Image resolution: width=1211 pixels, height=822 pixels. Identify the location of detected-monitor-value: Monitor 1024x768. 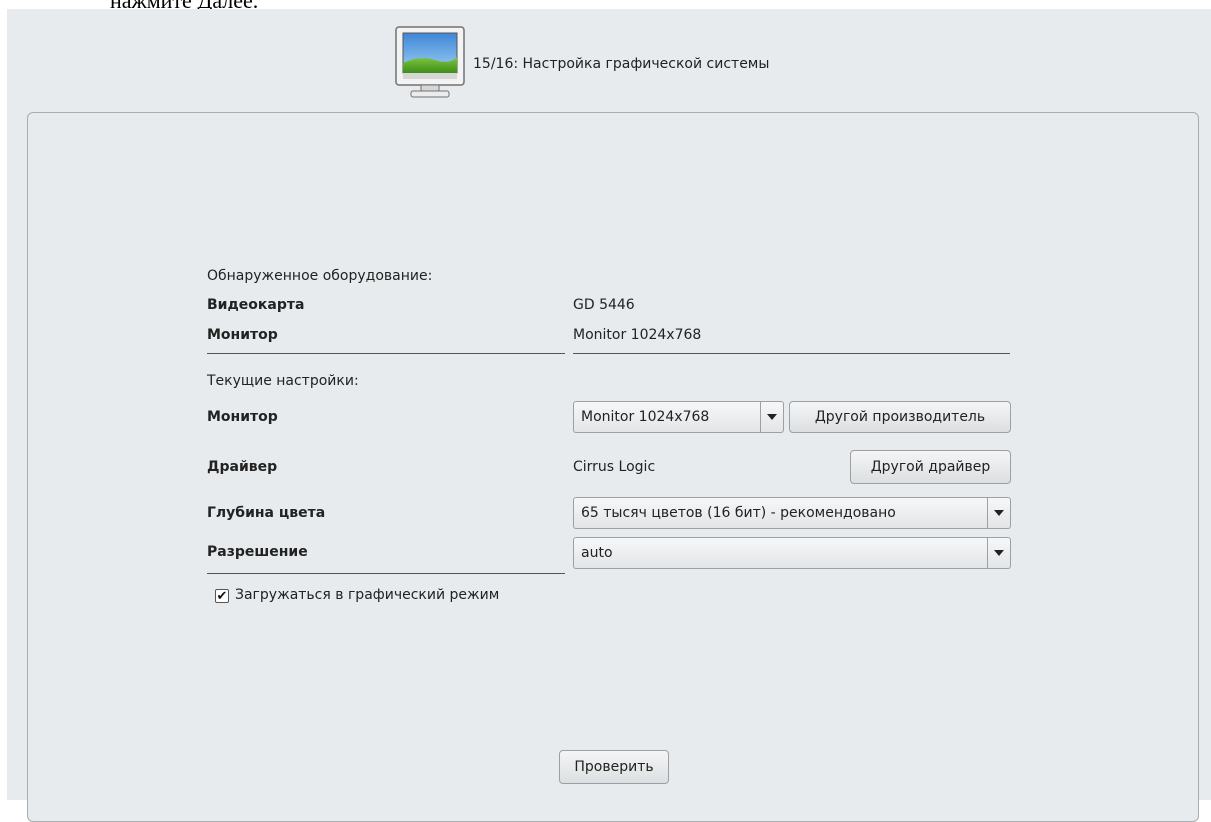
(637, 335).